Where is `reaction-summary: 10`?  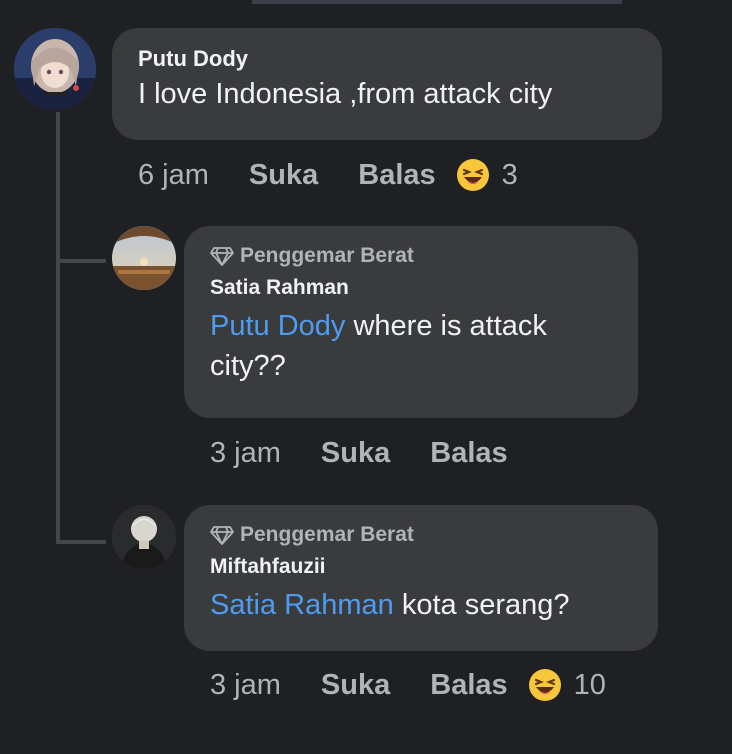
reaction-summary: 10 is located at coordinates (567, 685).